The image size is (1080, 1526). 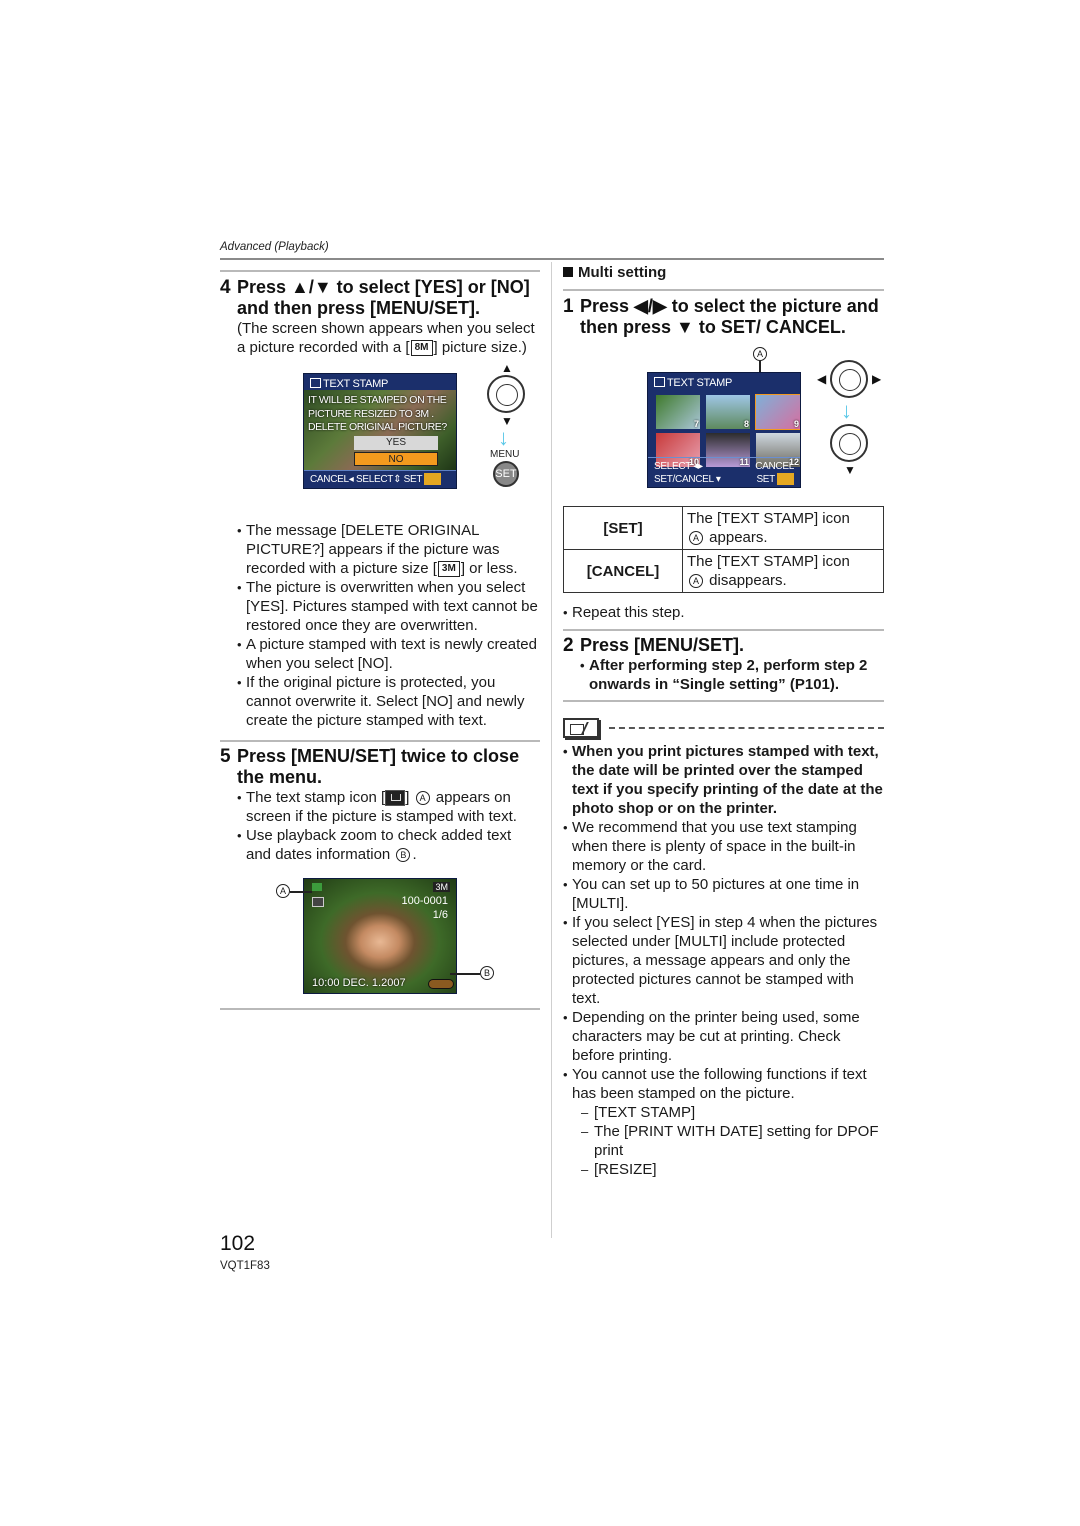 What do you see at coordinates (568, 306) in the screenshot?
I see `step-number: 1` at bounding box center [568, 306].